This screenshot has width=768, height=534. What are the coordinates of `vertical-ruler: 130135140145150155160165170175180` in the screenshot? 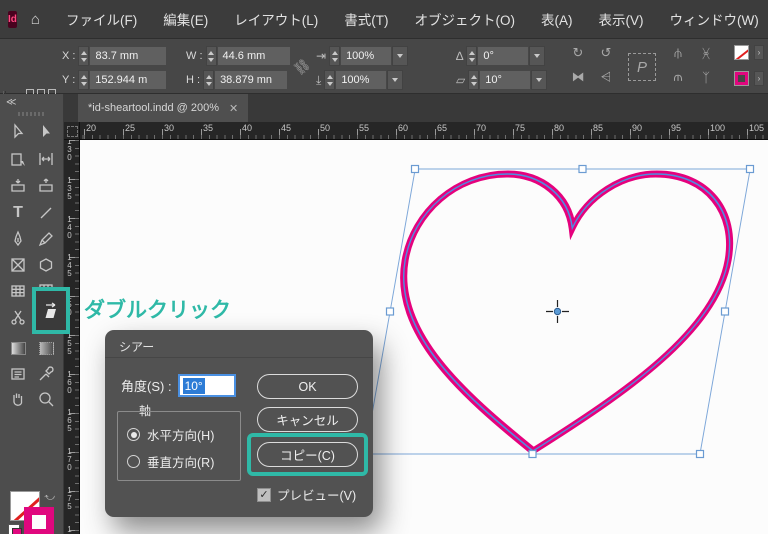 It's located at (72, 337).